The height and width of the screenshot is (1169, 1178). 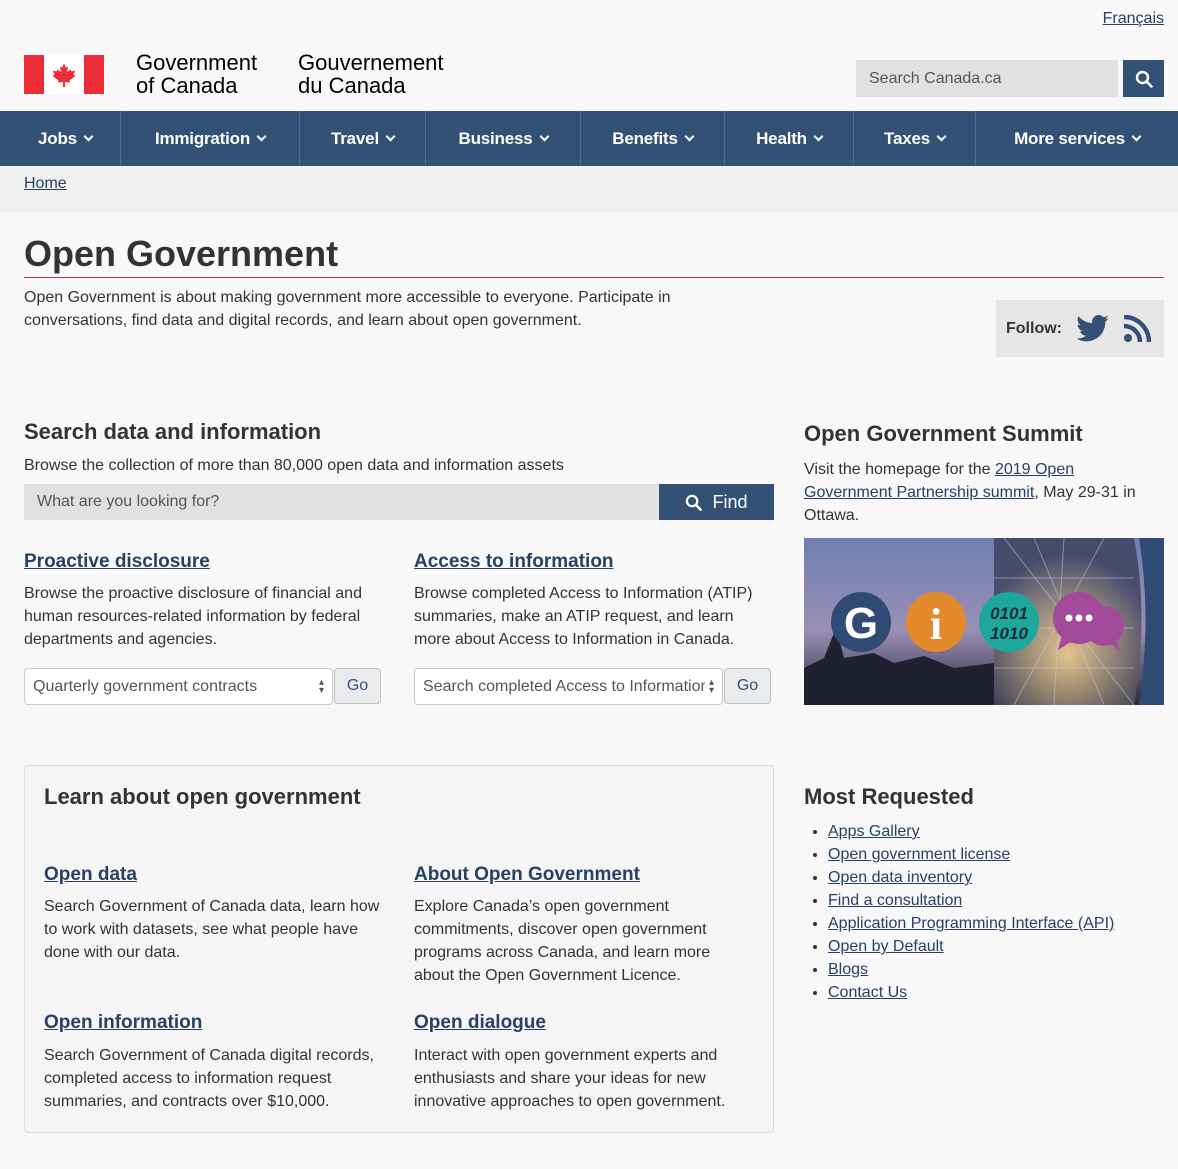 I want to click on list-item: Application Programming Interface (API), so click(x=971, y=923).